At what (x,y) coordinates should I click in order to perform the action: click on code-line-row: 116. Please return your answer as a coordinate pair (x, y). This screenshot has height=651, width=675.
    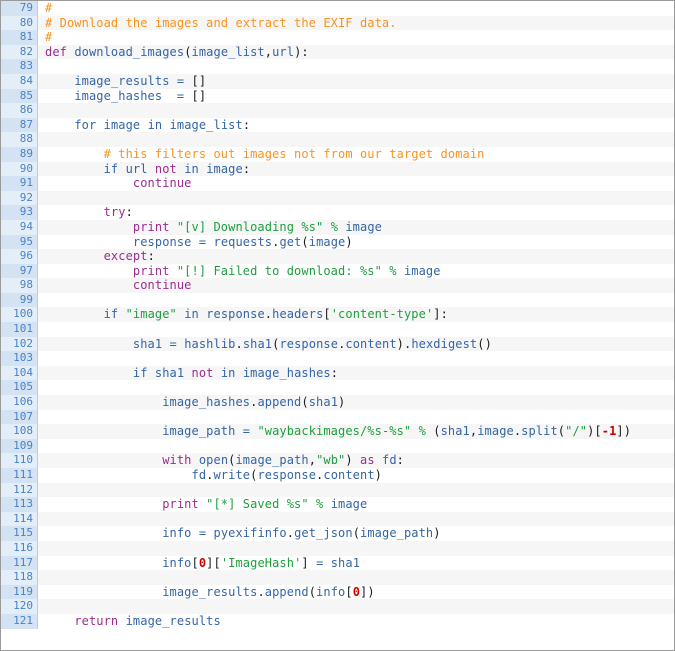
    Looking at the image, I should click on (337, 548).